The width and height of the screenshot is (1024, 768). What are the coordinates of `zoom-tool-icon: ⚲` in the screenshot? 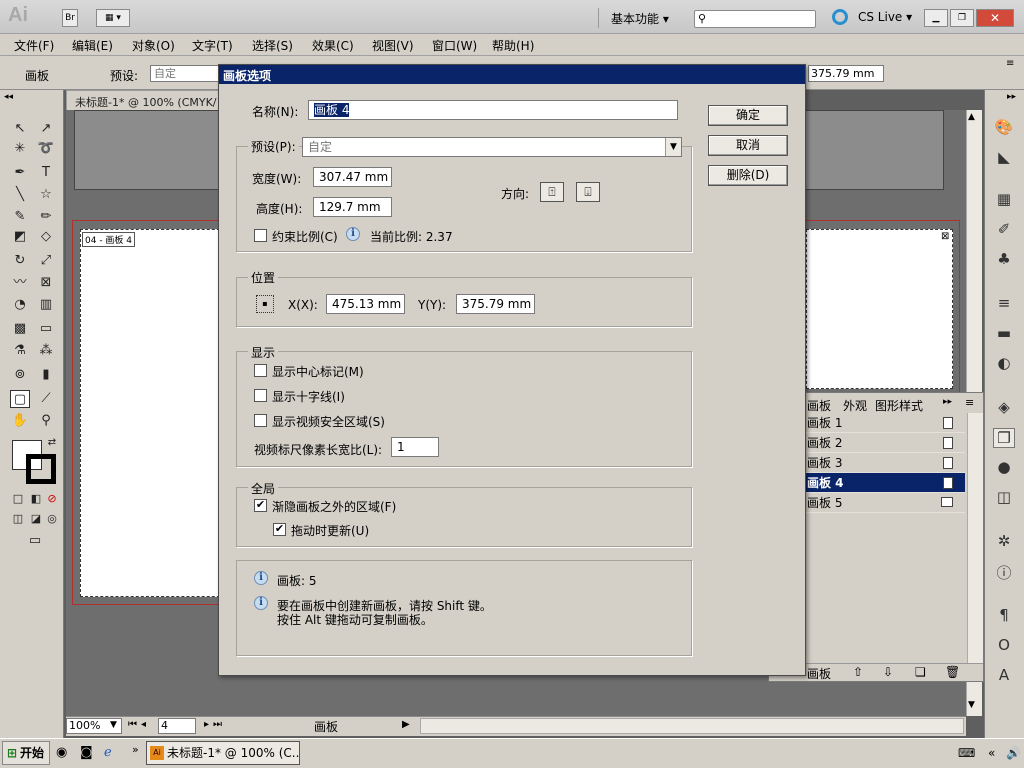 It's located at (46, 421).